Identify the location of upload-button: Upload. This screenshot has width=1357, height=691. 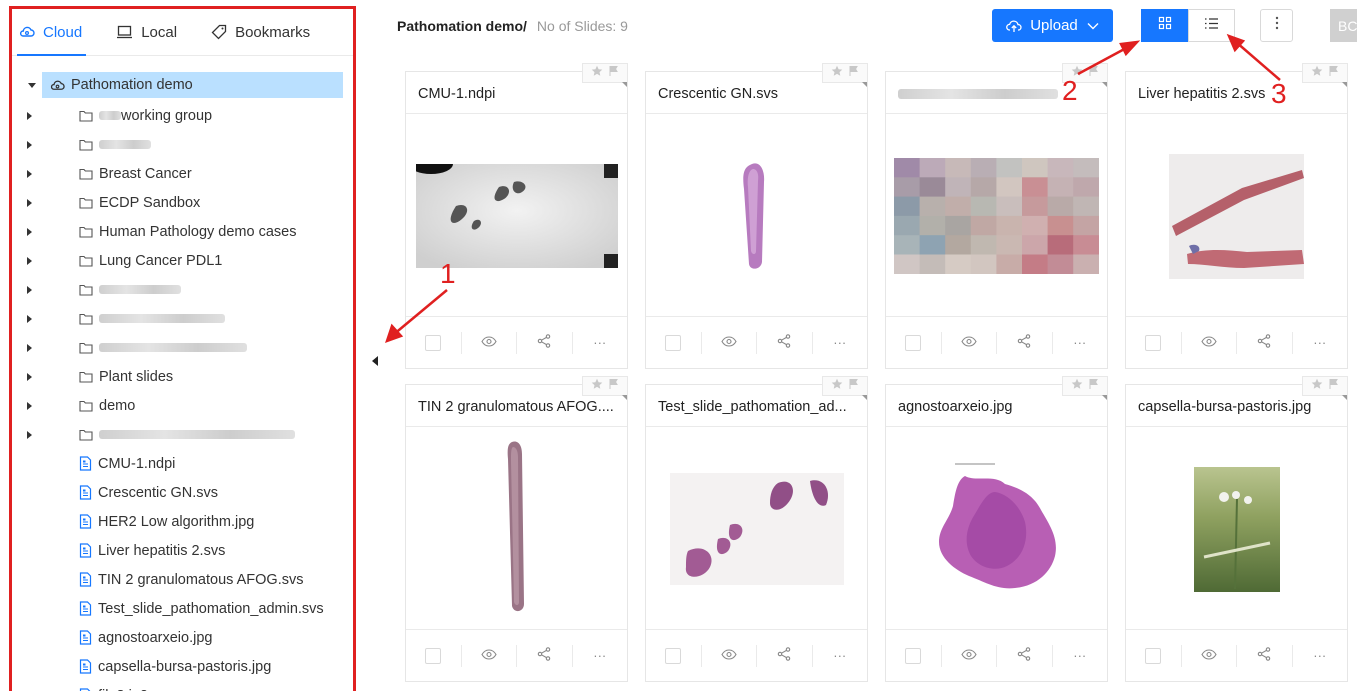
(1052, 25).